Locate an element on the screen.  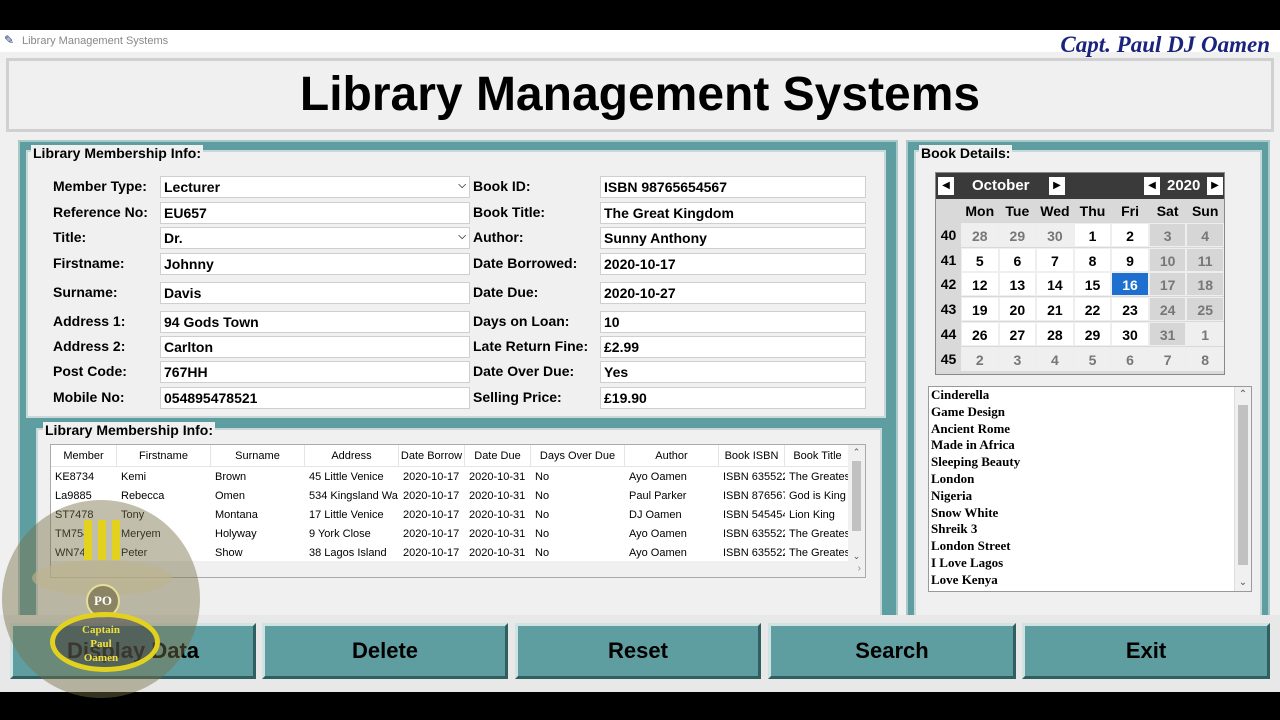
book-title-field: The Great Kingdom is located at coordinates (733, 213).